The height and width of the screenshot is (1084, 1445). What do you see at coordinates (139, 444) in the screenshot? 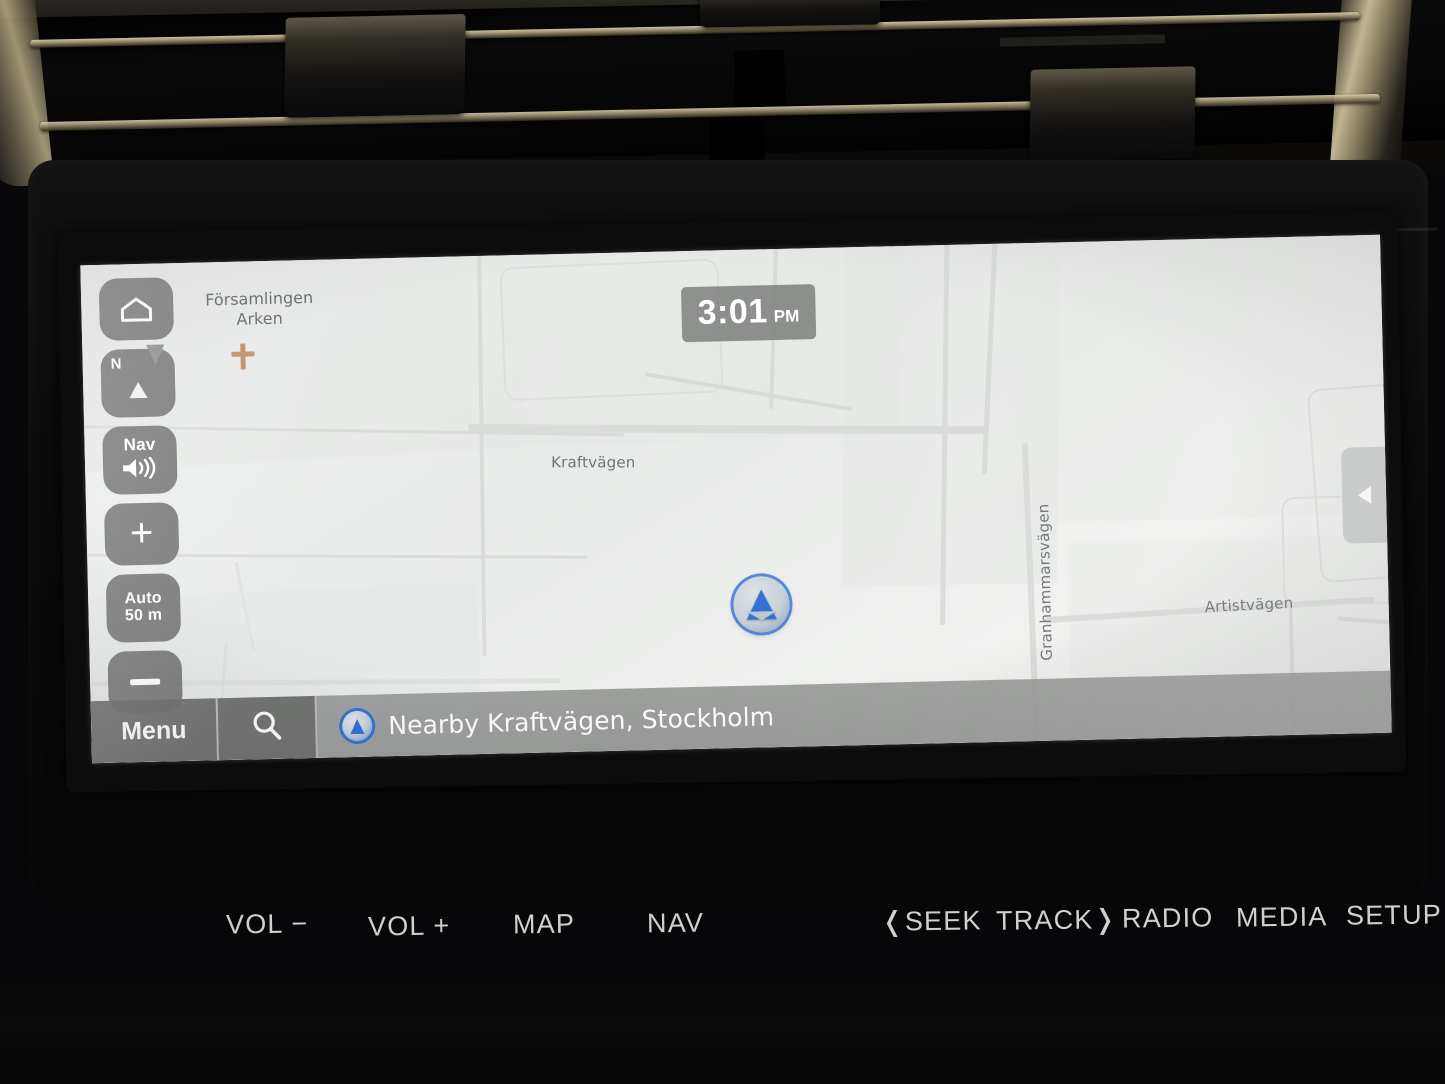
I see `nav-voice-label: Nav` at bounding box center [139, 444].